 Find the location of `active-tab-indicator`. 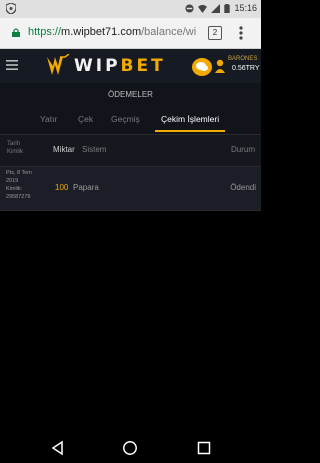

active-tab-indicator is located at coordinates (190, 131).